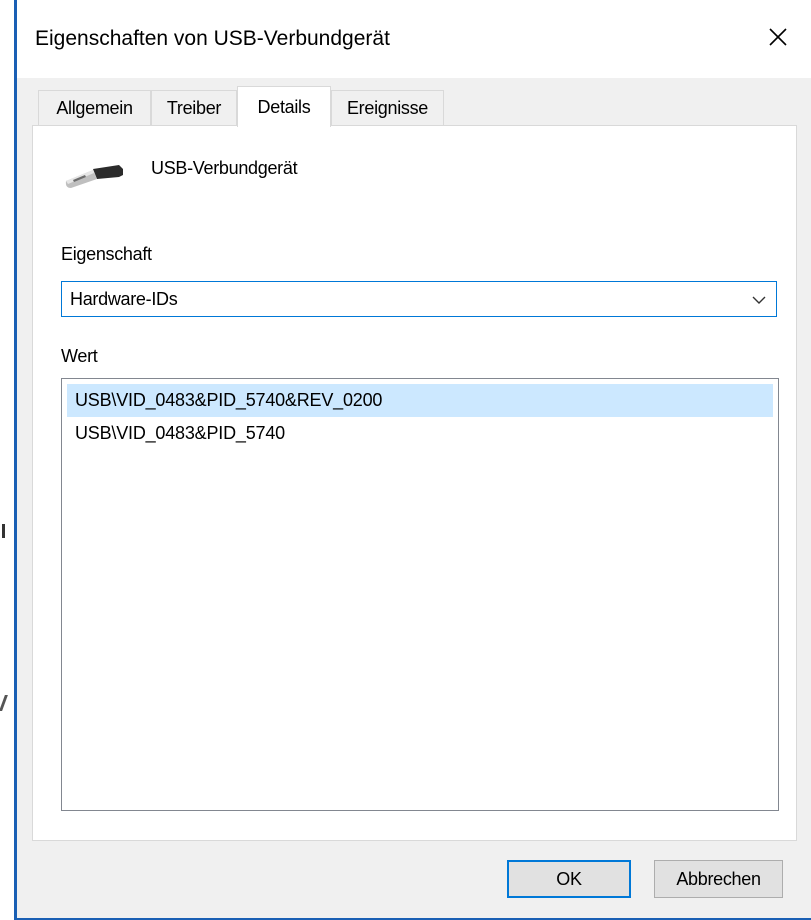 The image size is (811, 920). Describe the element at coordinates (419, 299) in the screenshot. I see `property-dropdown: Hardware-IDs` at that location.